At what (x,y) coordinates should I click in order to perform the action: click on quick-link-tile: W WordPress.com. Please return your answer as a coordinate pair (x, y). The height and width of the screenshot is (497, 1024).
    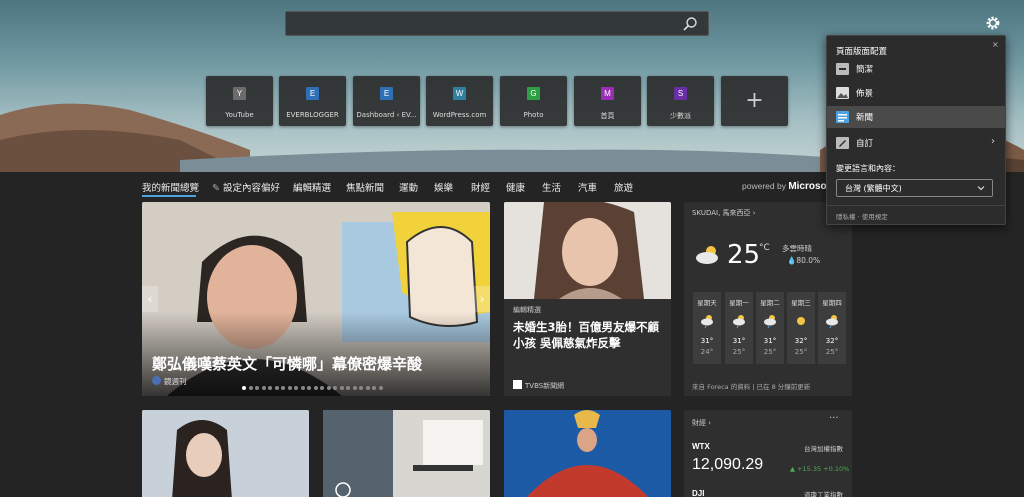
    Looking at the image, I should click on (459, 101).